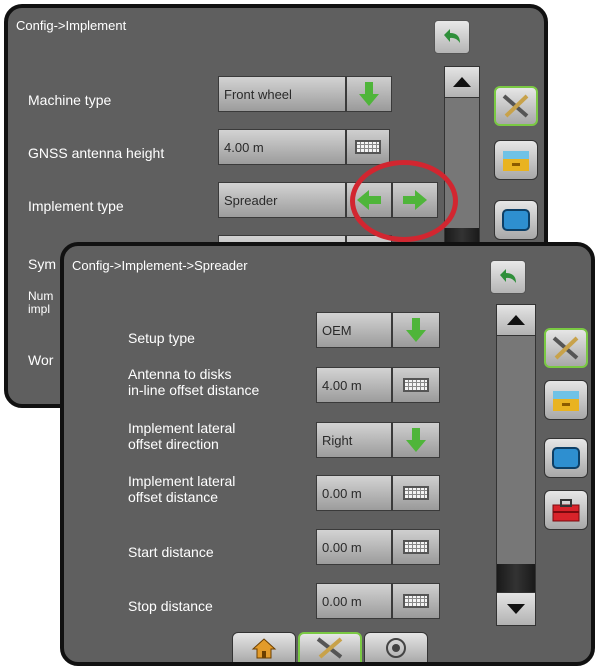 This screenshot has width=595, height=669. I want to click on bottom-tab-gnss, so click(396, 647).